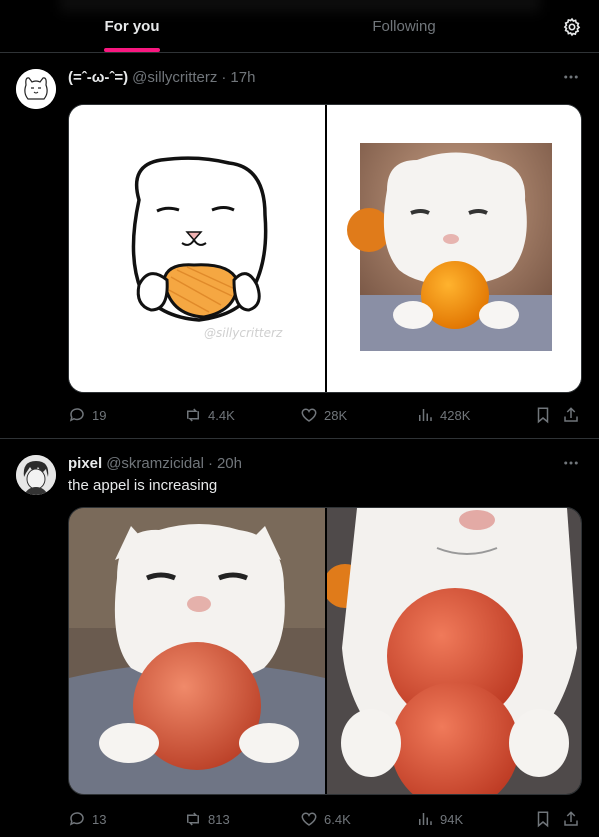 Image resolution: width=599 pixels, height=837 pixels. What do you see at coordinates (99, 819) in the screenshot?
I see `reply-count: 13` at bounding box center [99, 819].